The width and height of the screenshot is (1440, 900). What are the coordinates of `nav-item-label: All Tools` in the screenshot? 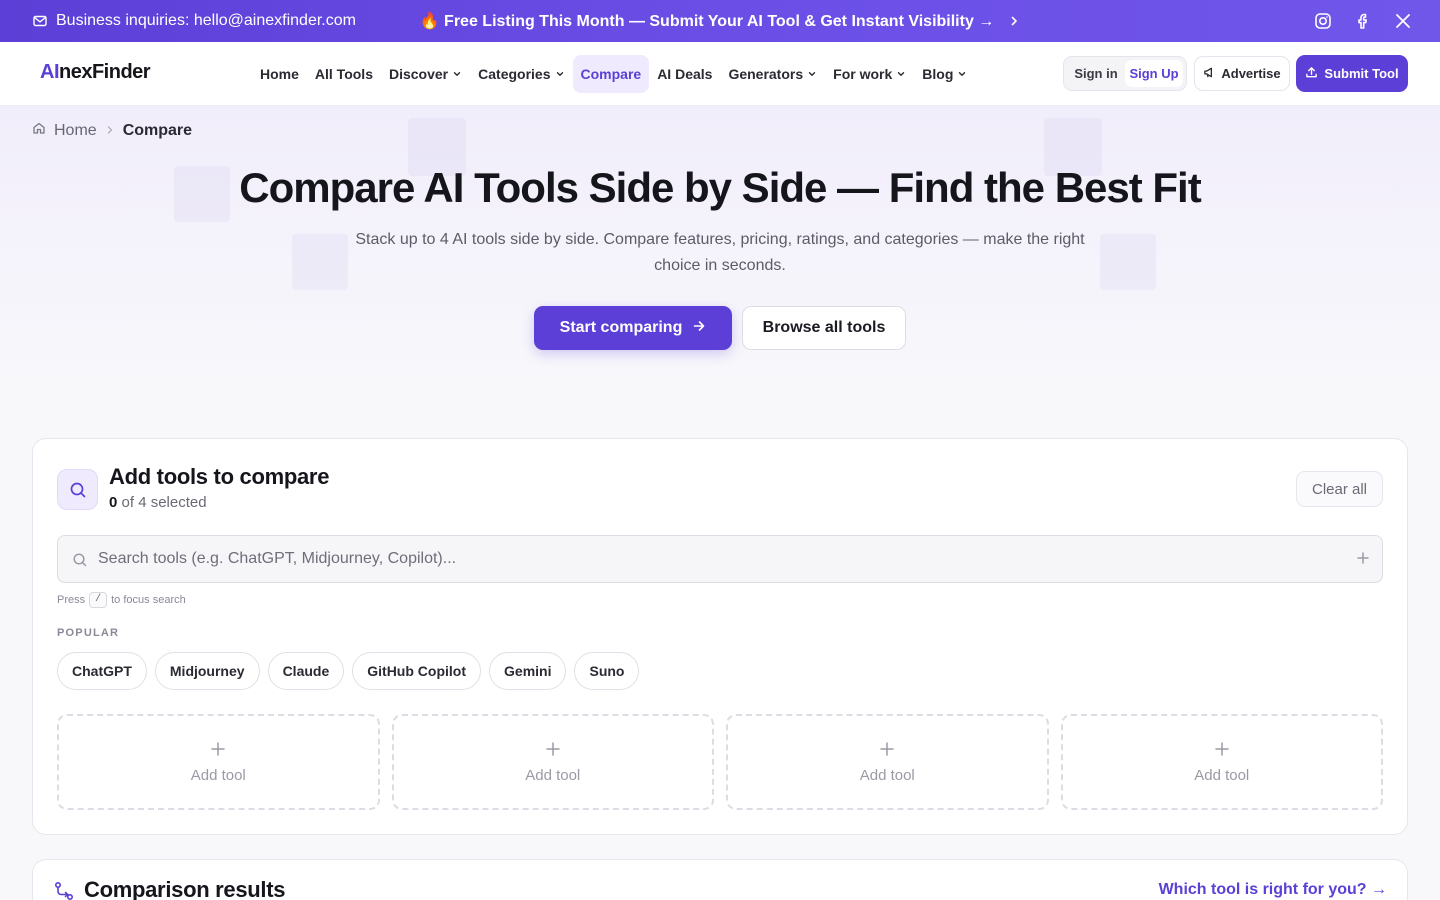 It's located at (343, 74).